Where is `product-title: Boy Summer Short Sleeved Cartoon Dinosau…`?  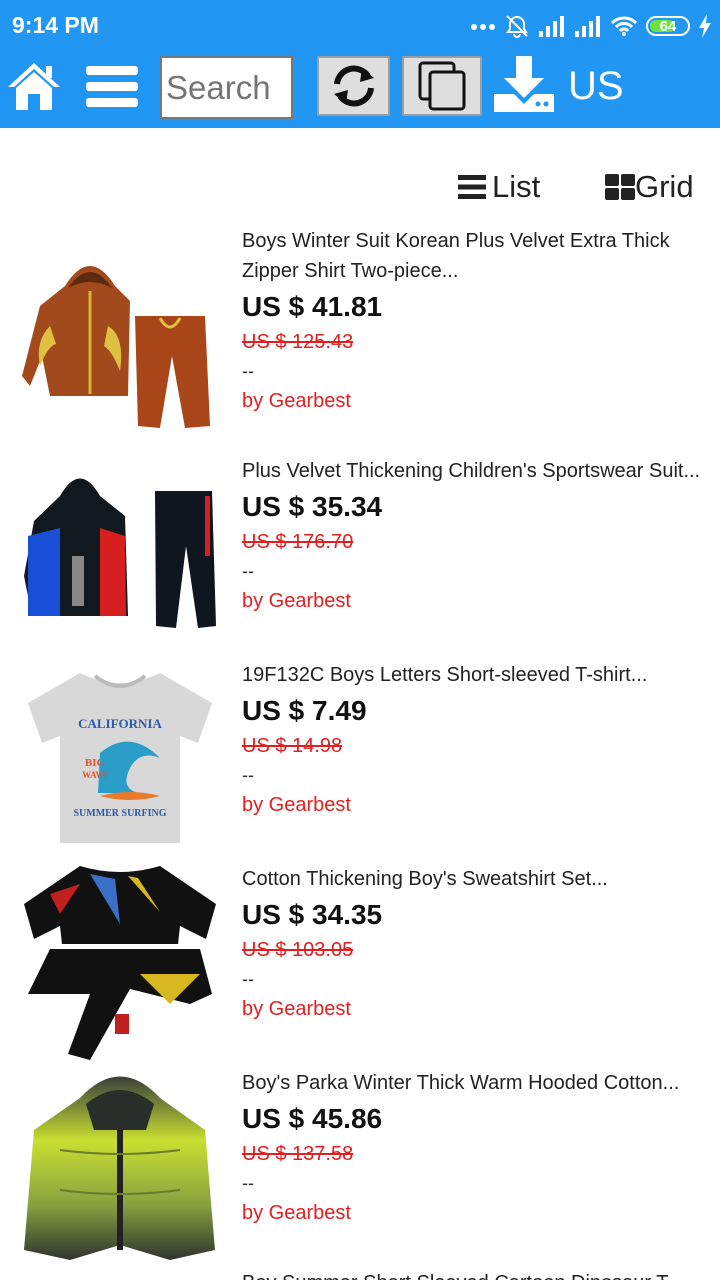
product-title: Boy Summer Short Sleeved Cartoon Dinosau… is located at coordinates (477, 1274).